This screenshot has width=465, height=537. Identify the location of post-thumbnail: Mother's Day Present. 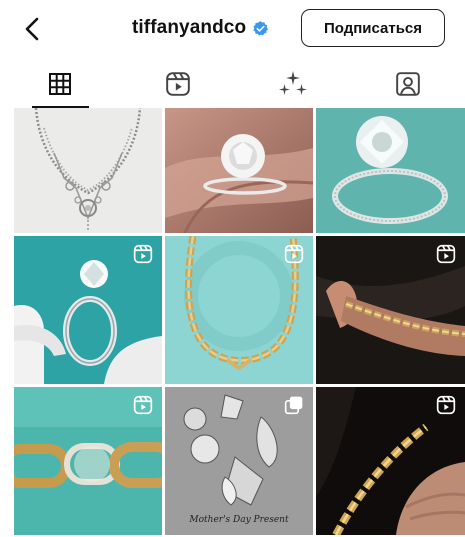
(239, 461).